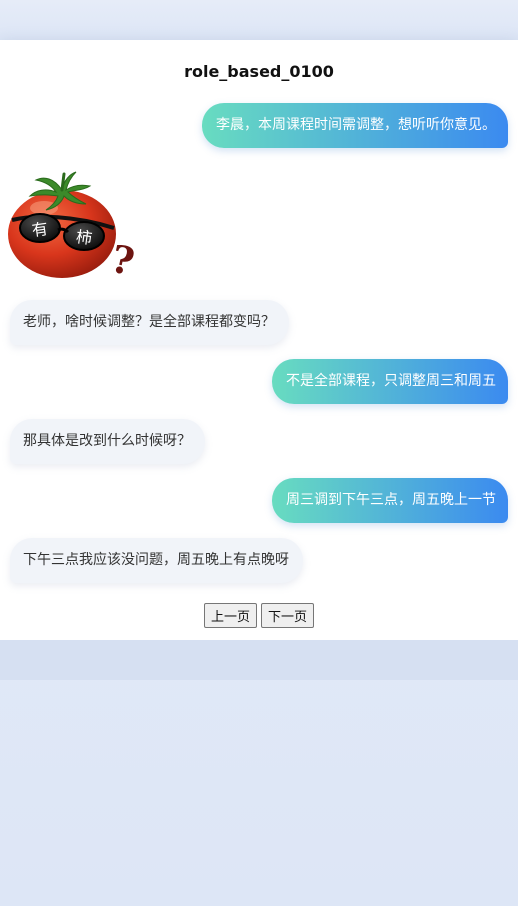 The image size is (518, 906). I want to click on lower-band, so click(259, 660).